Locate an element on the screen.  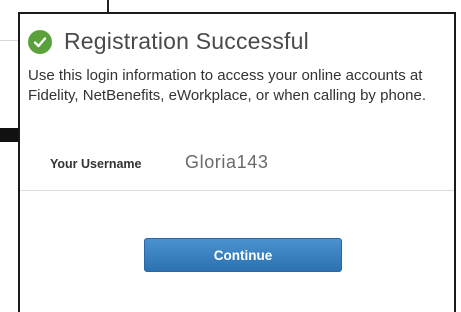
dialog-header: Registration Successful is located at coordinates (168, 41).